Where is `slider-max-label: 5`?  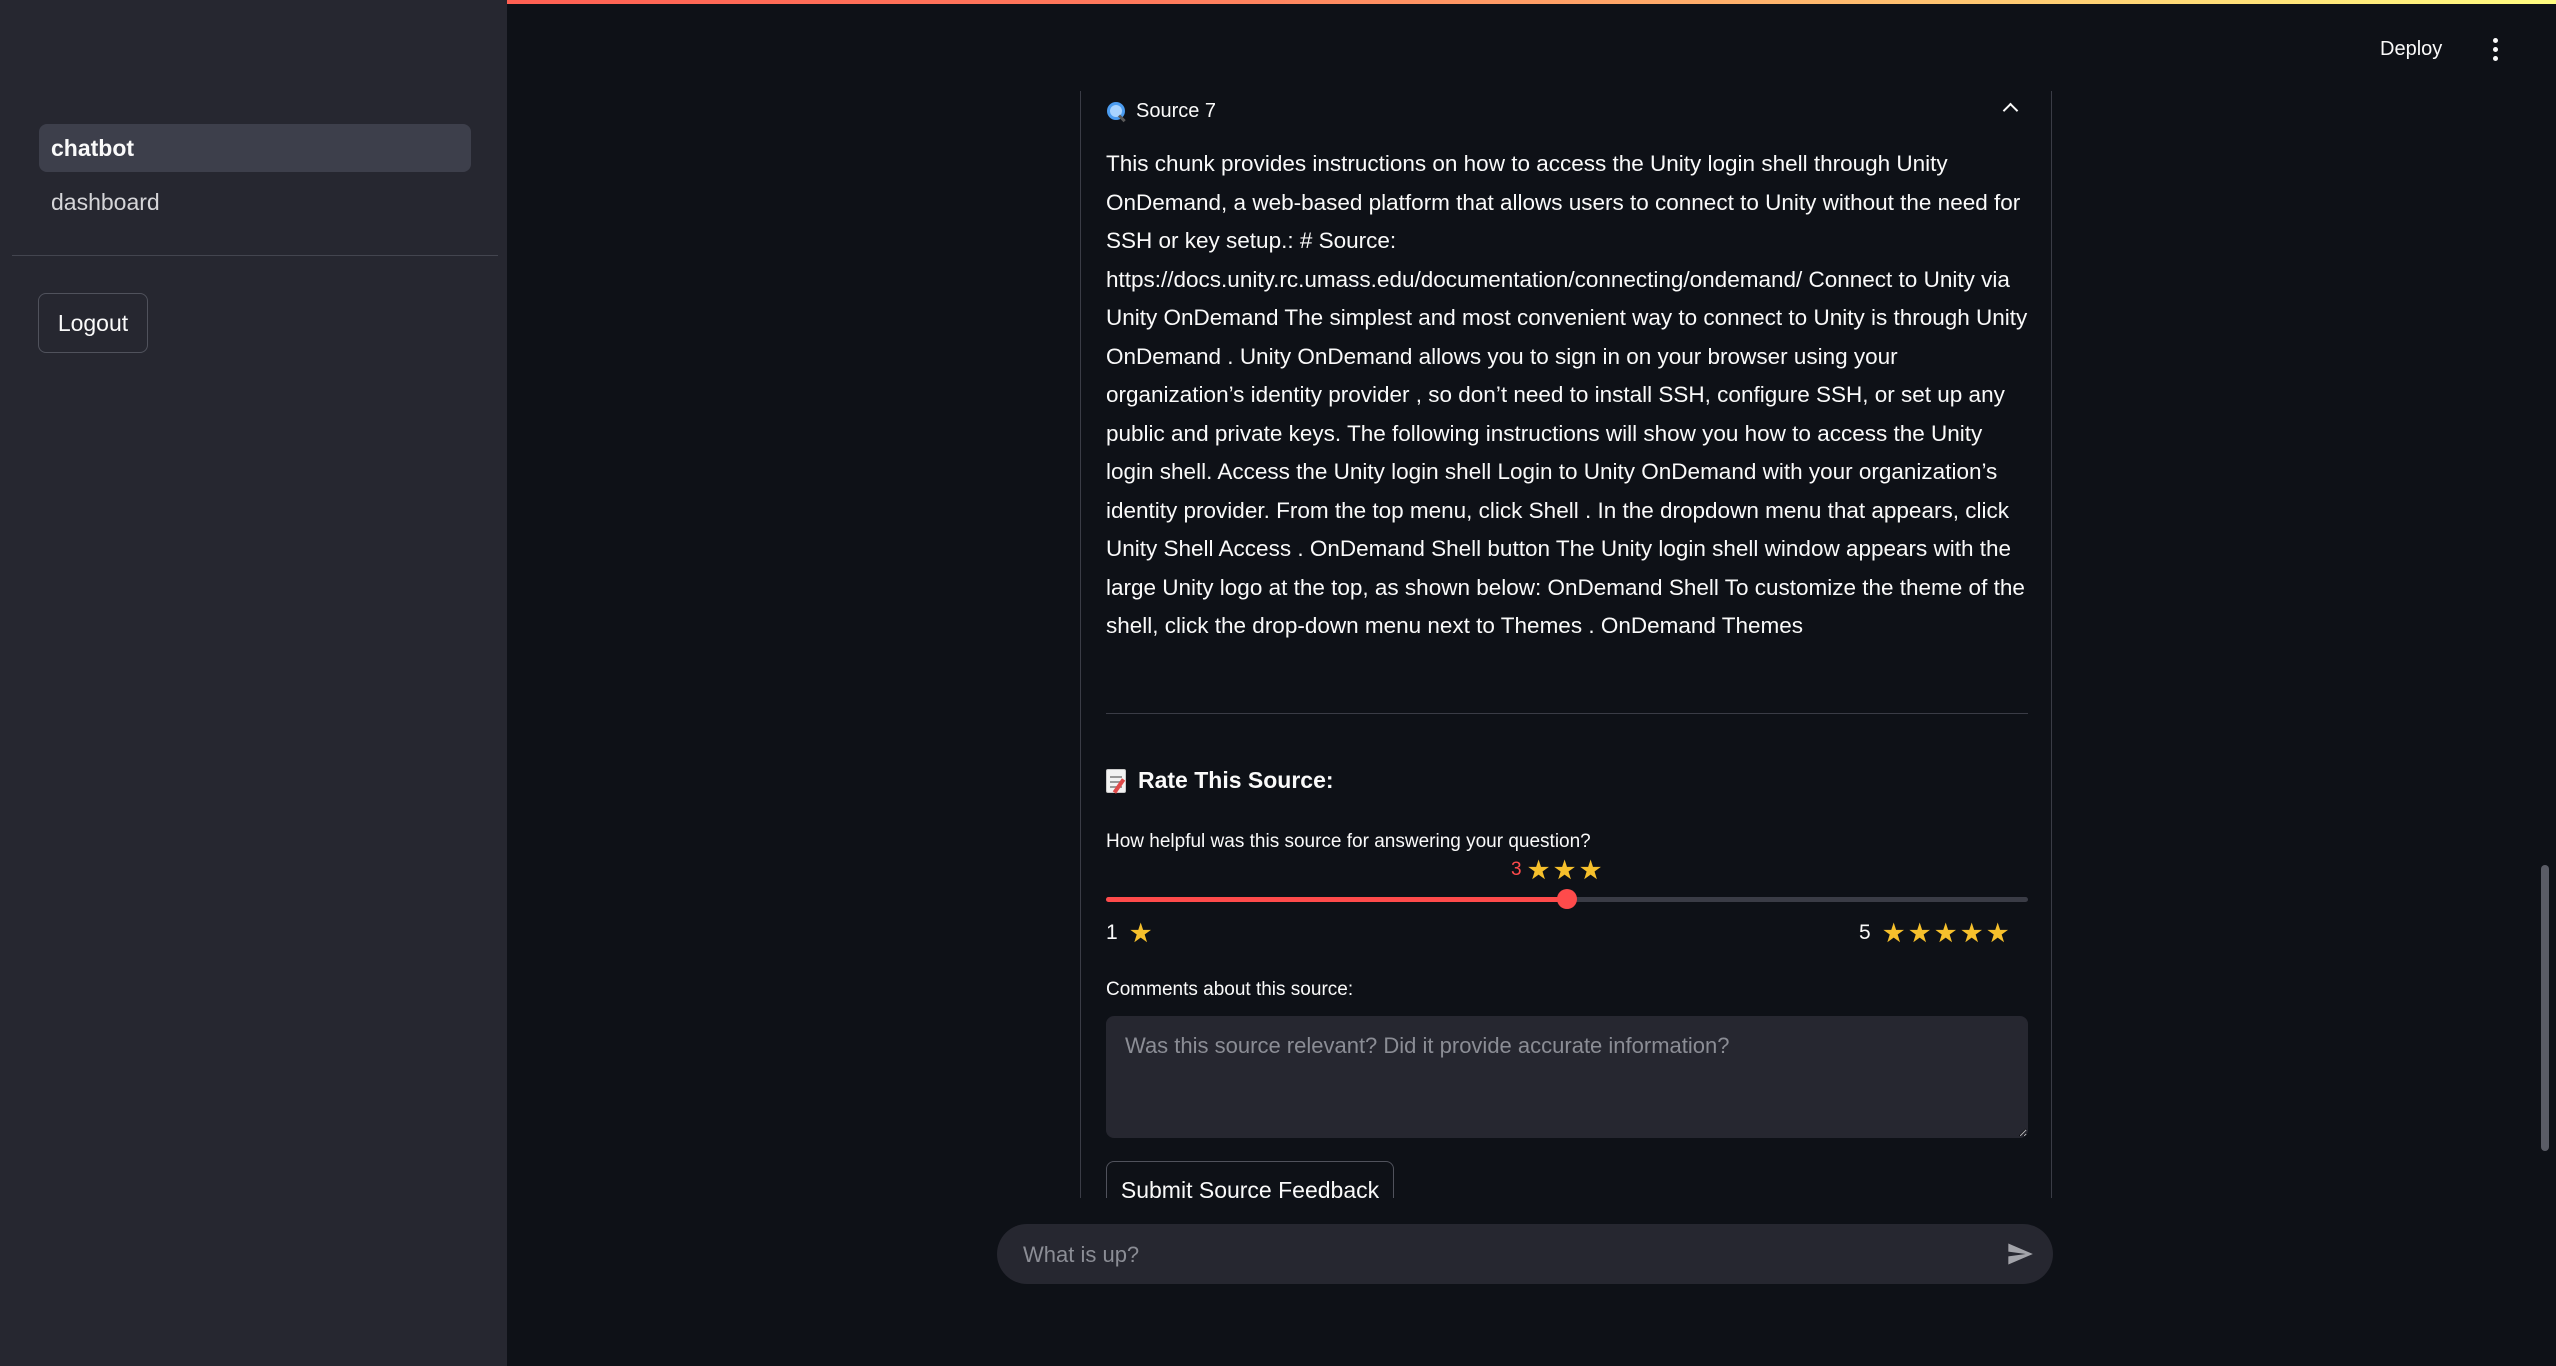 slider-max-label: 5 is located at coordinates (1934, 933).